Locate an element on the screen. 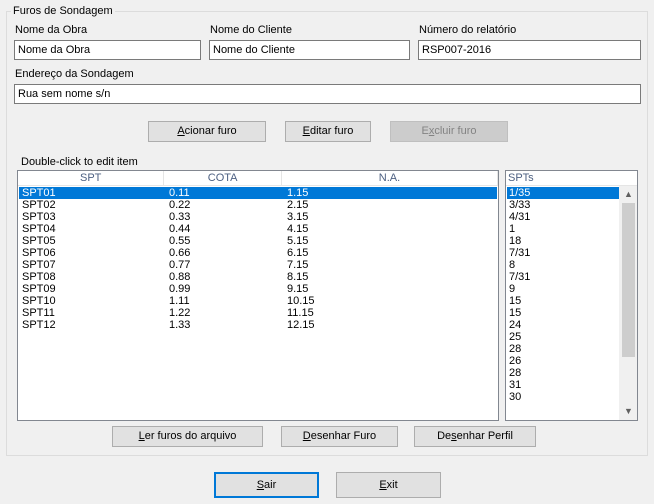  table-cell: 9.15 is located at coordinates (298, 289).